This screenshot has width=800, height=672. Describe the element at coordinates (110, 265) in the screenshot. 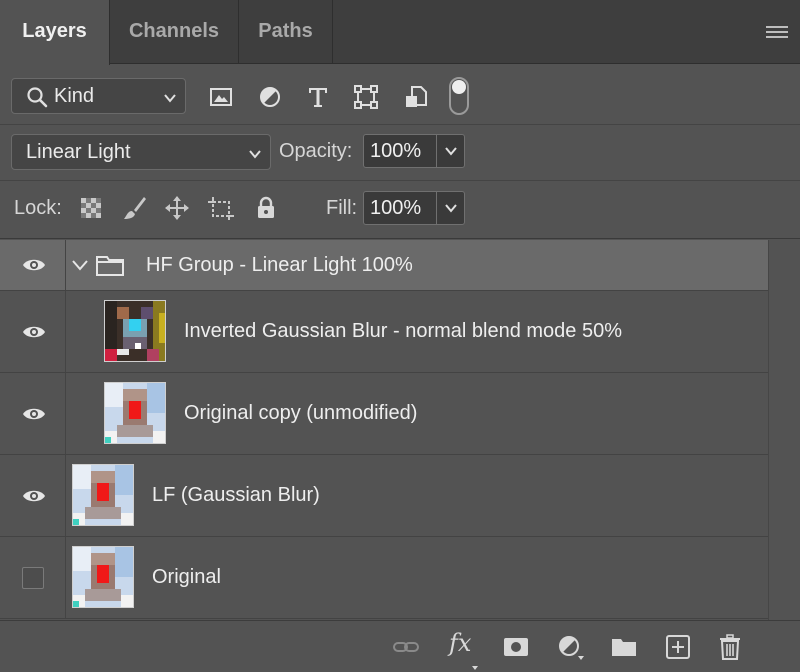

I see `folder-icon` at that location.